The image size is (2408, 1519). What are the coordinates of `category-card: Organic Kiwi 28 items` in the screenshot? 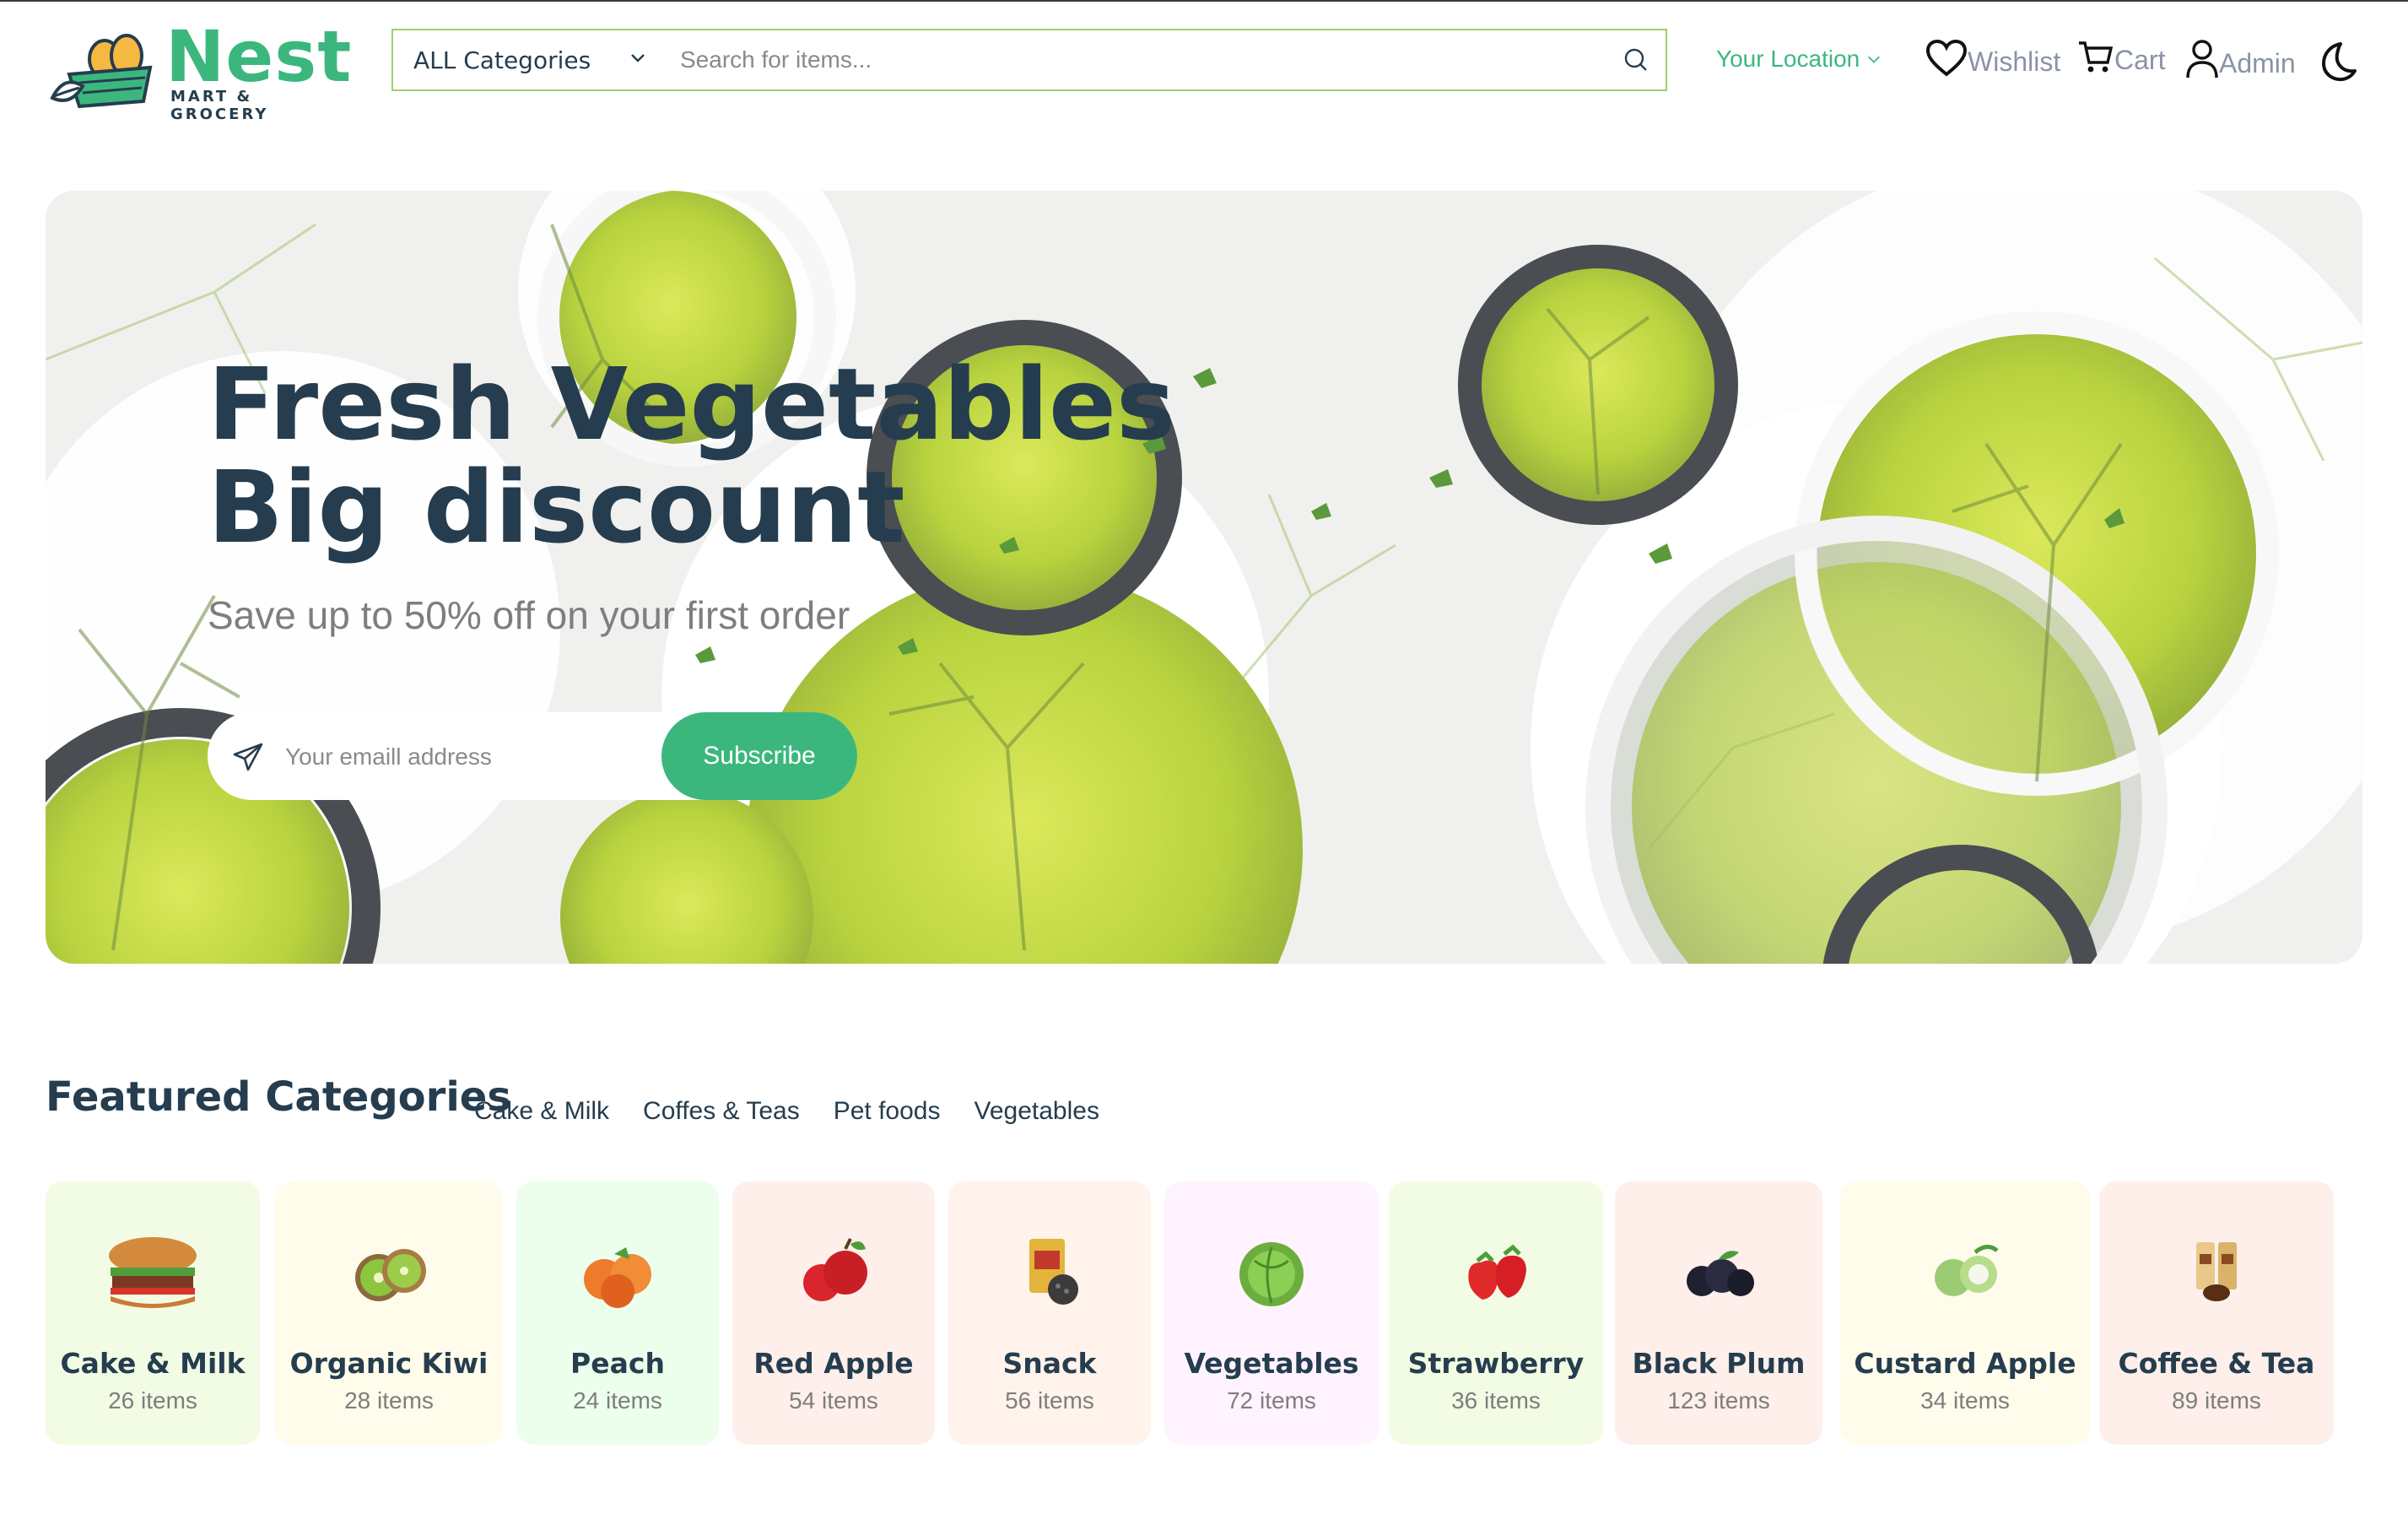 It's located at (389, 1313).